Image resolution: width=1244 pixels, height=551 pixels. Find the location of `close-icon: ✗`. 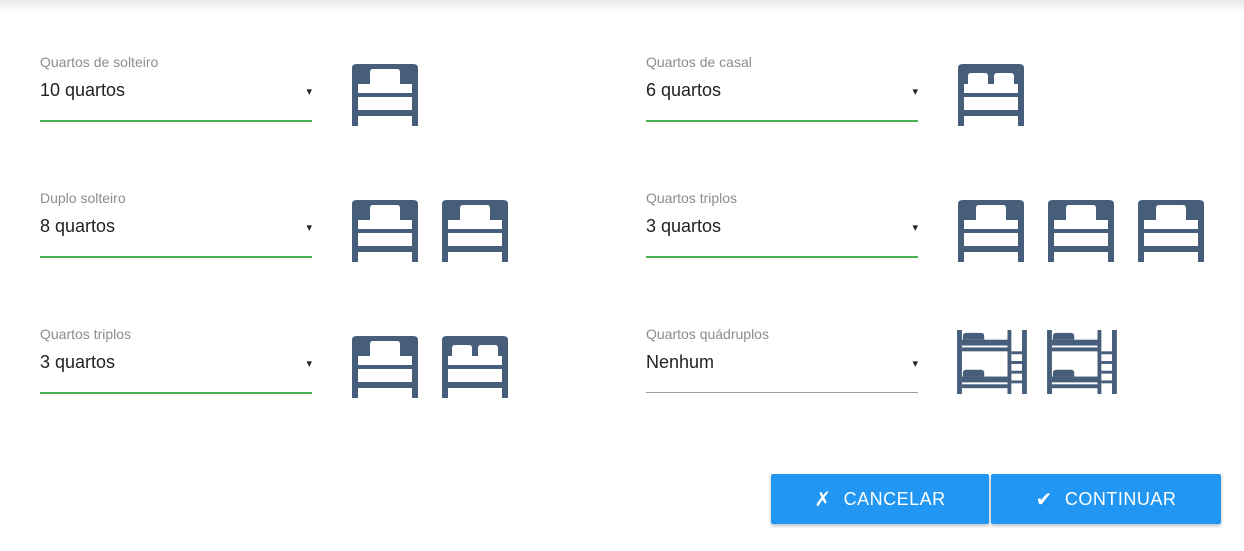

close-icon: ✗ is located at coordinates (823, 499).